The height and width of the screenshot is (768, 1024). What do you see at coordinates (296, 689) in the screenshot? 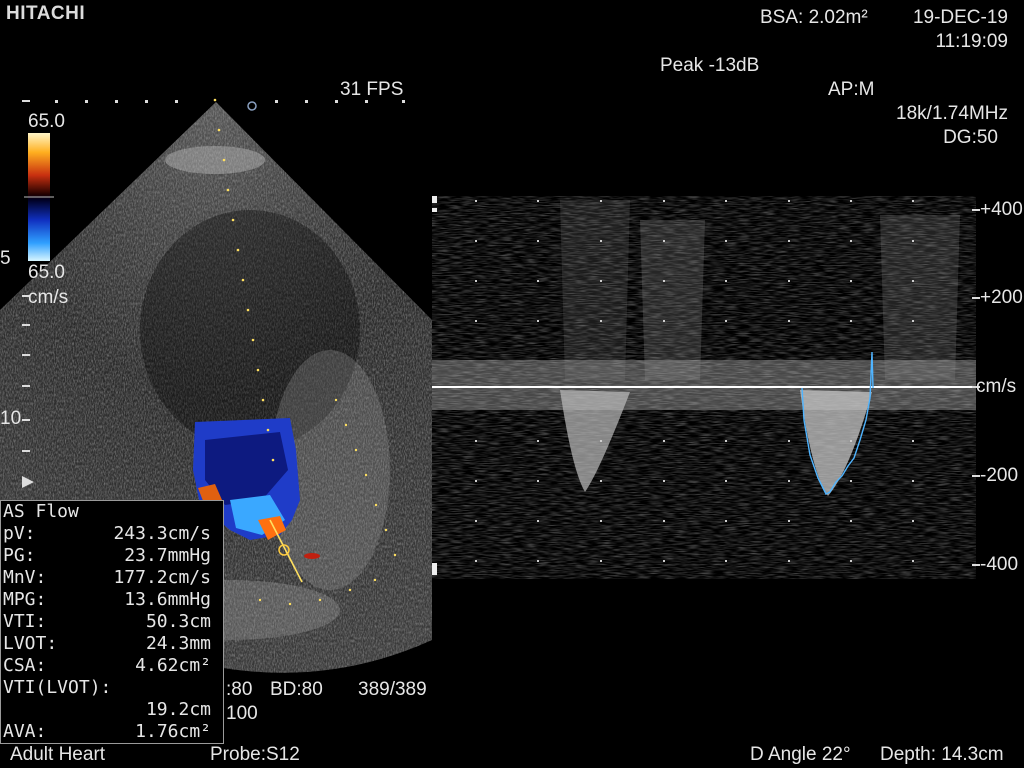
I see `setting-bd: BD:80` at bounding box center [296, 689].